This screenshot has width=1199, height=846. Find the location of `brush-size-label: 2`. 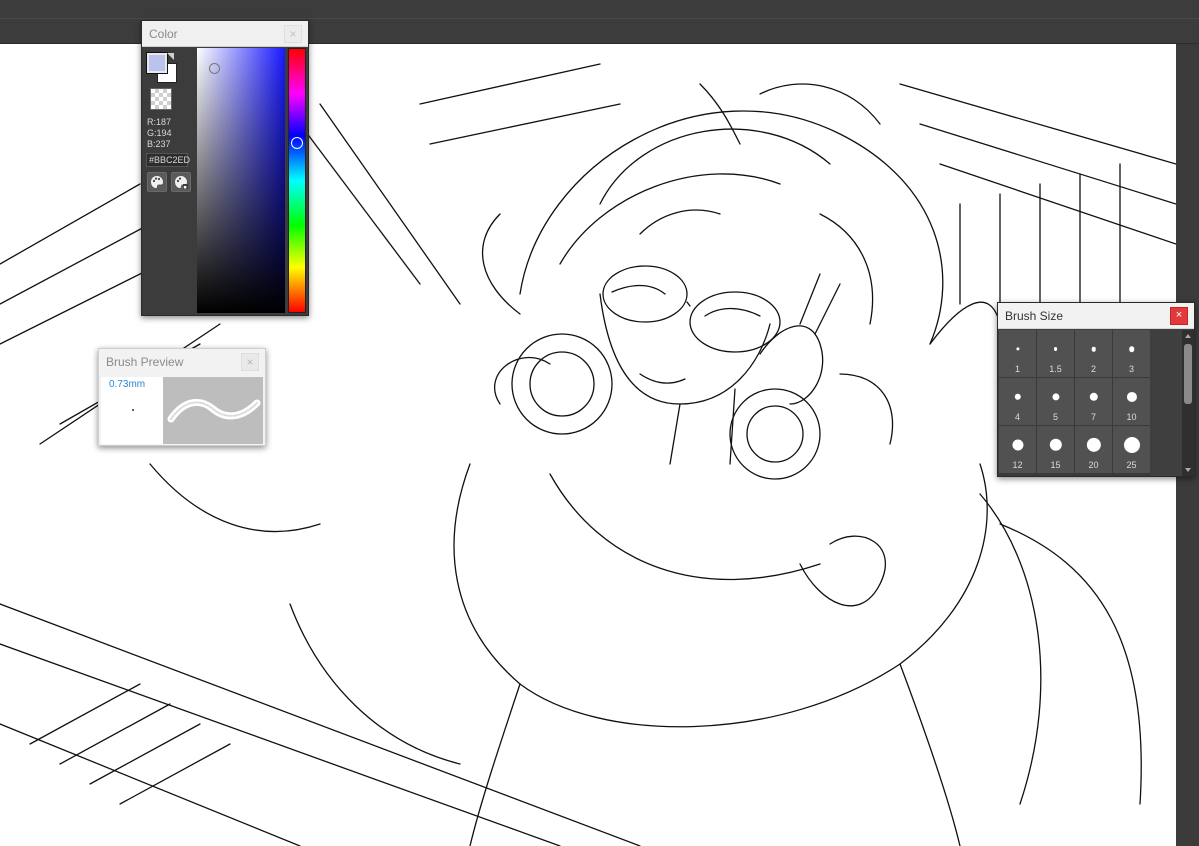

brush-size-label: 2 is located at coordinates (1093, 369).